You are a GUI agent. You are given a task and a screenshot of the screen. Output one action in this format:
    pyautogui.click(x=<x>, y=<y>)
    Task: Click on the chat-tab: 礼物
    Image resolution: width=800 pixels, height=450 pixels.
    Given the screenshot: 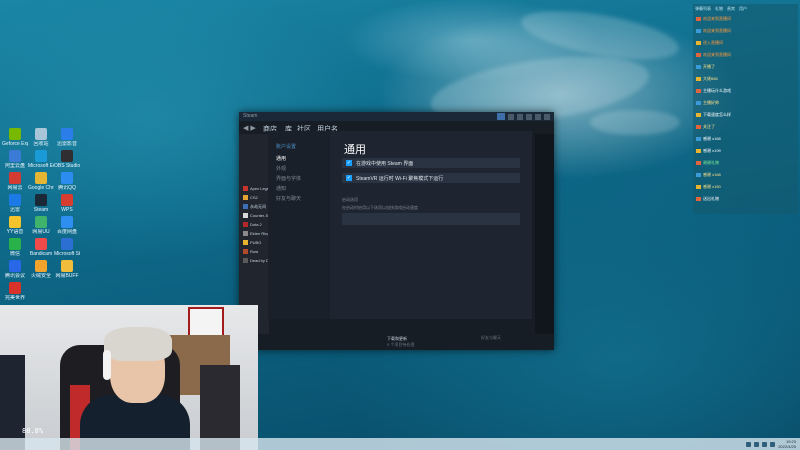 What is the action you would take?
    pyautogui.click(x=719, y=9)
    